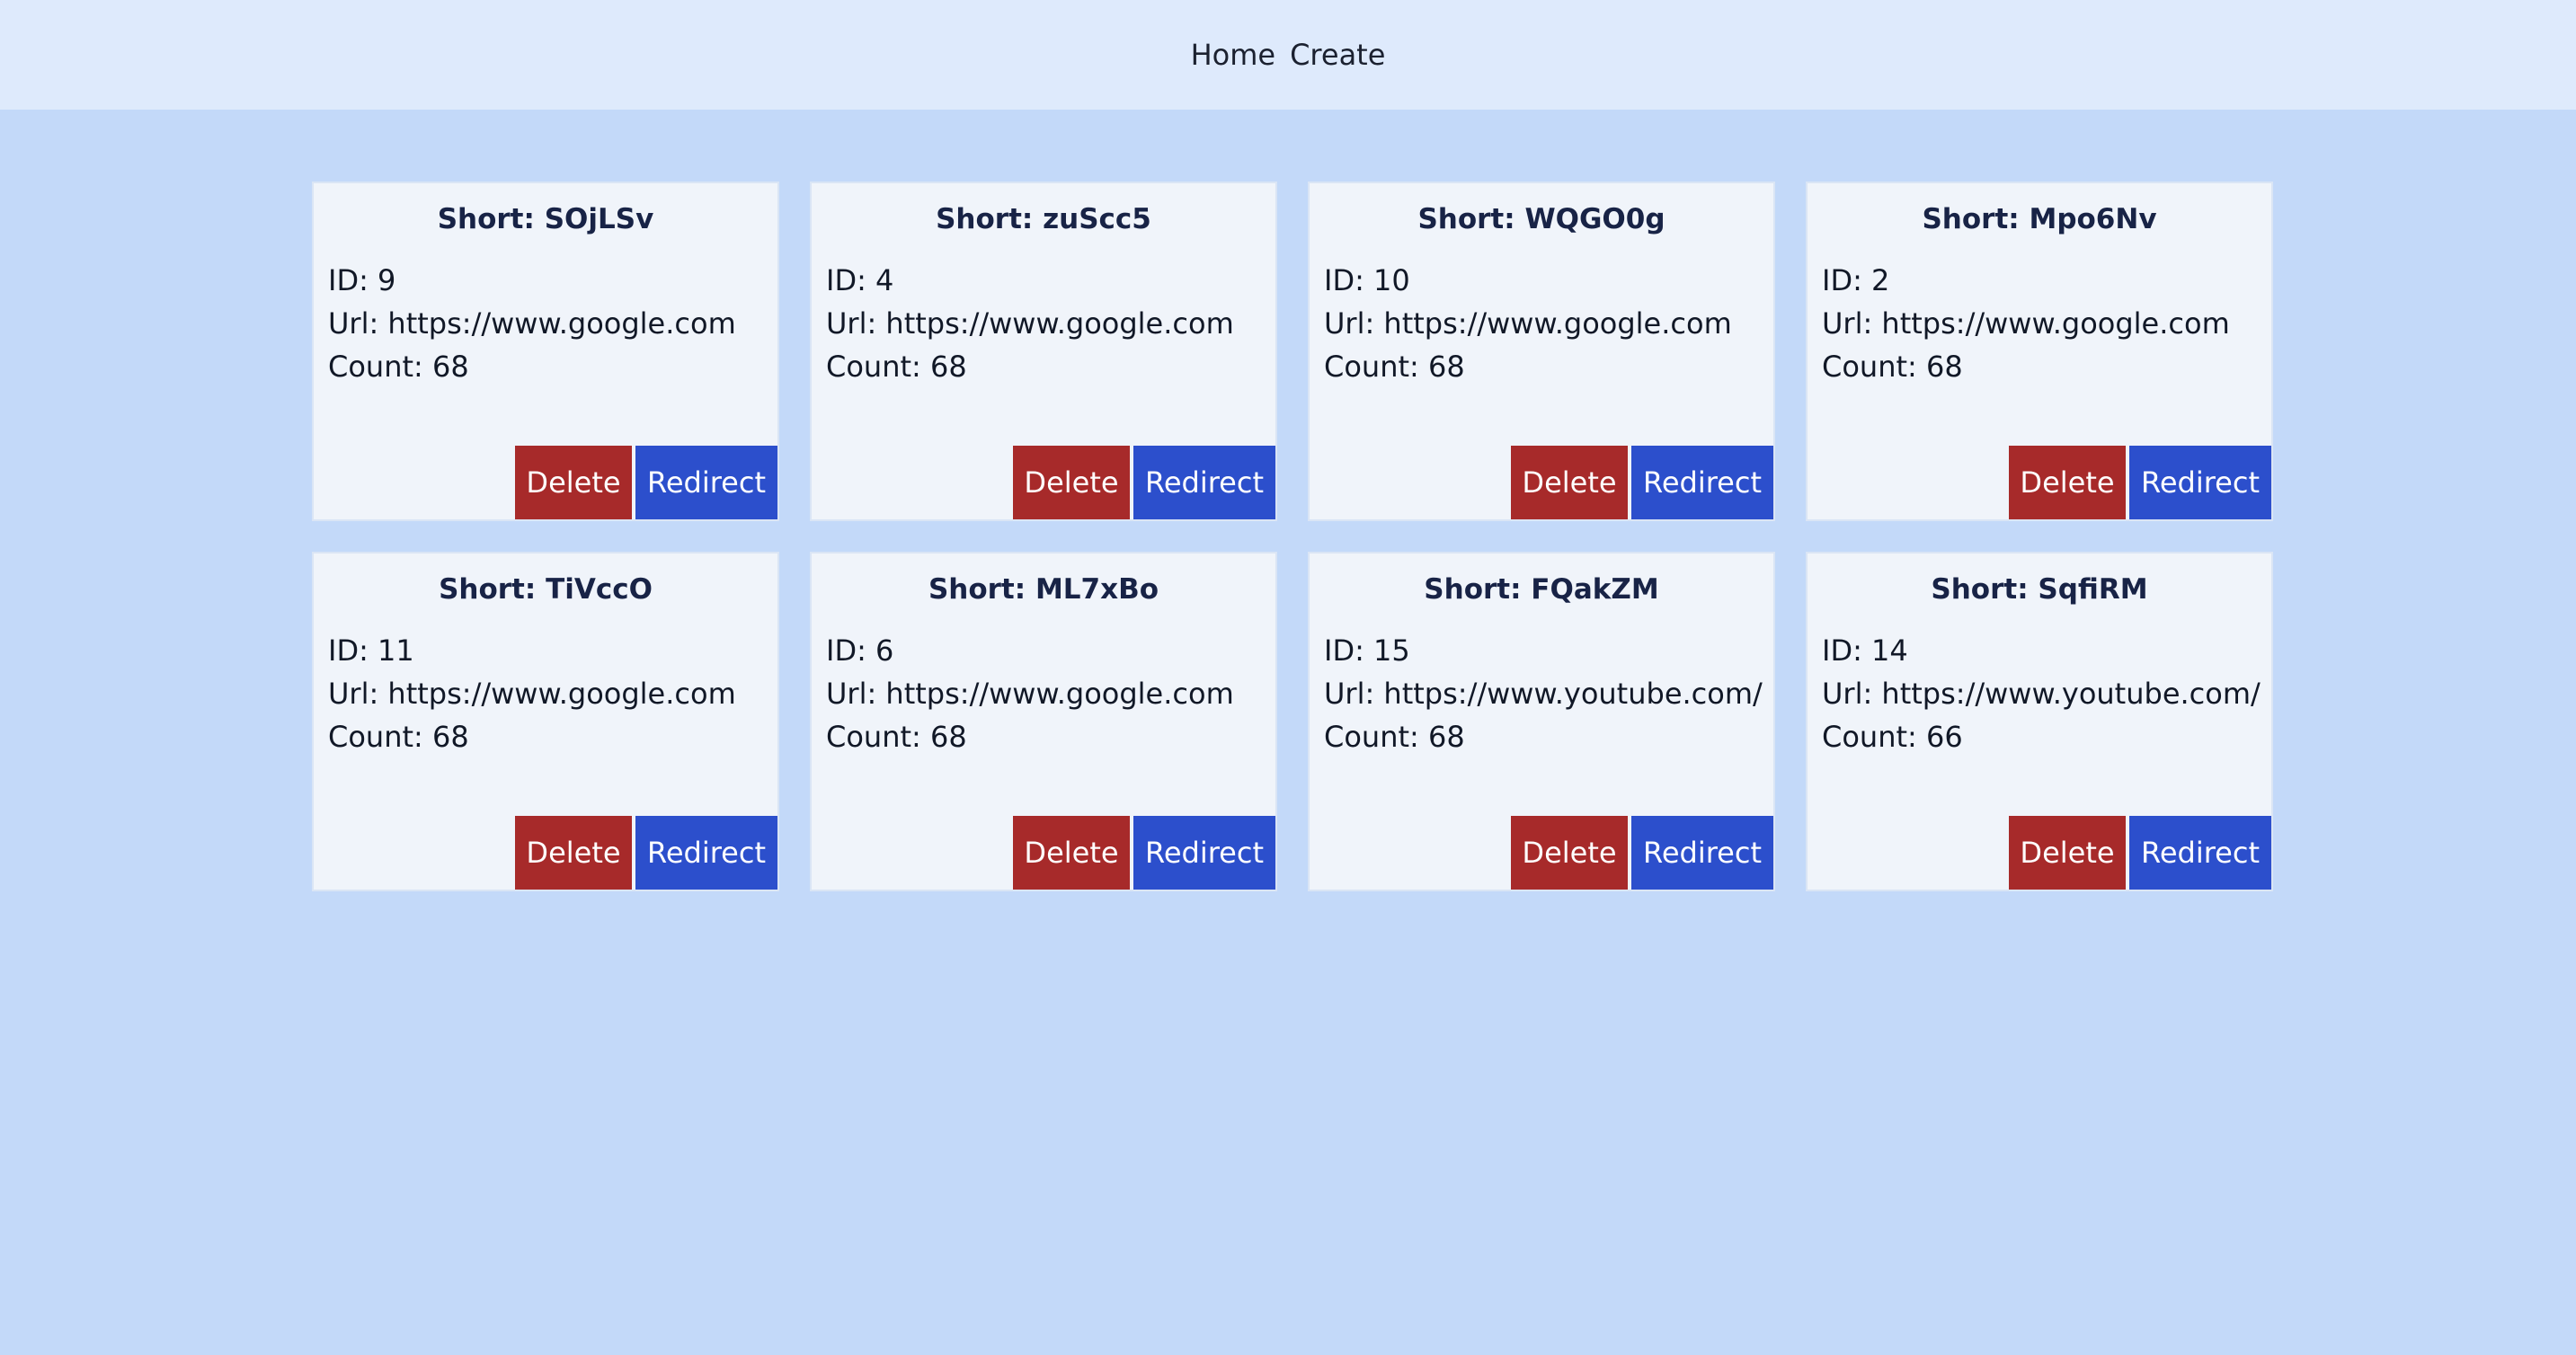 This screenshot has width=2576, height=1355. I want to click on card-title: Short: Mpo6Nv, so click(2039, 219).